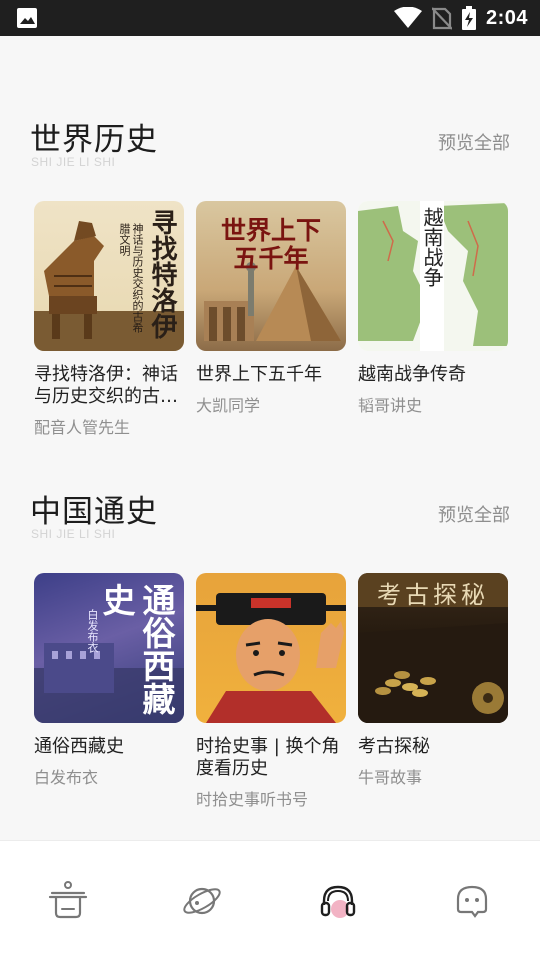  Describe the element at coordinates (270, 900) in the screenshot. I see `bottom-tab-bar` at that location.